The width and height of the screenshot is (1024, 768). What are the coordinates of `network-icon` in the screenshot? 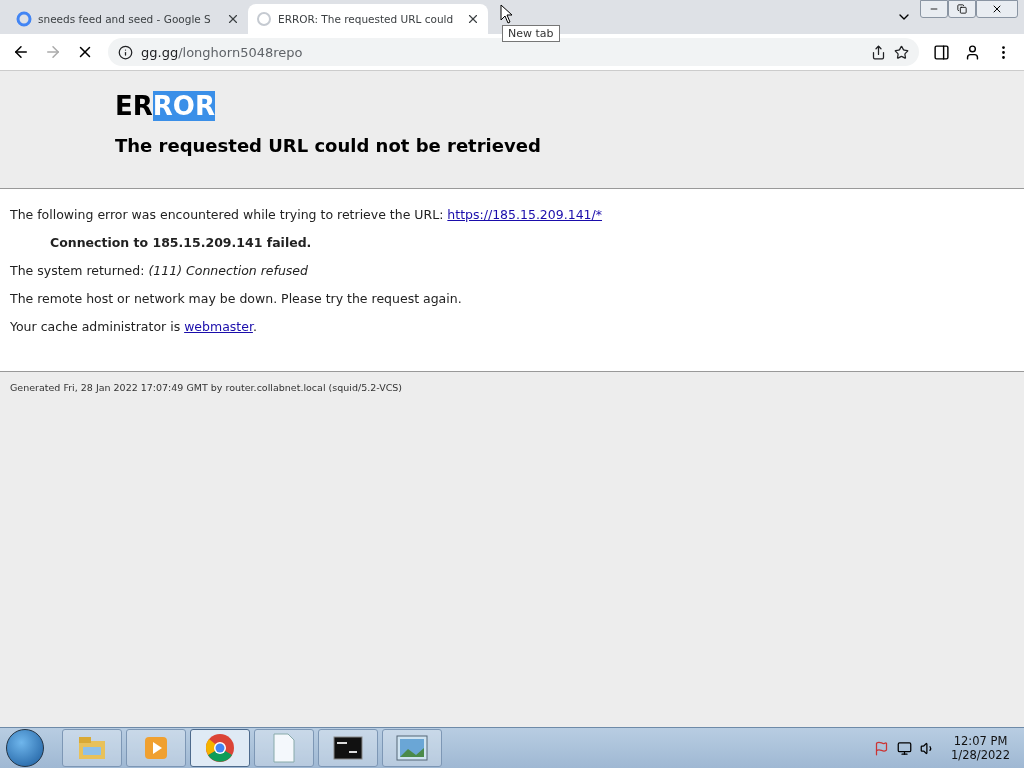 It's located at (905, 748).